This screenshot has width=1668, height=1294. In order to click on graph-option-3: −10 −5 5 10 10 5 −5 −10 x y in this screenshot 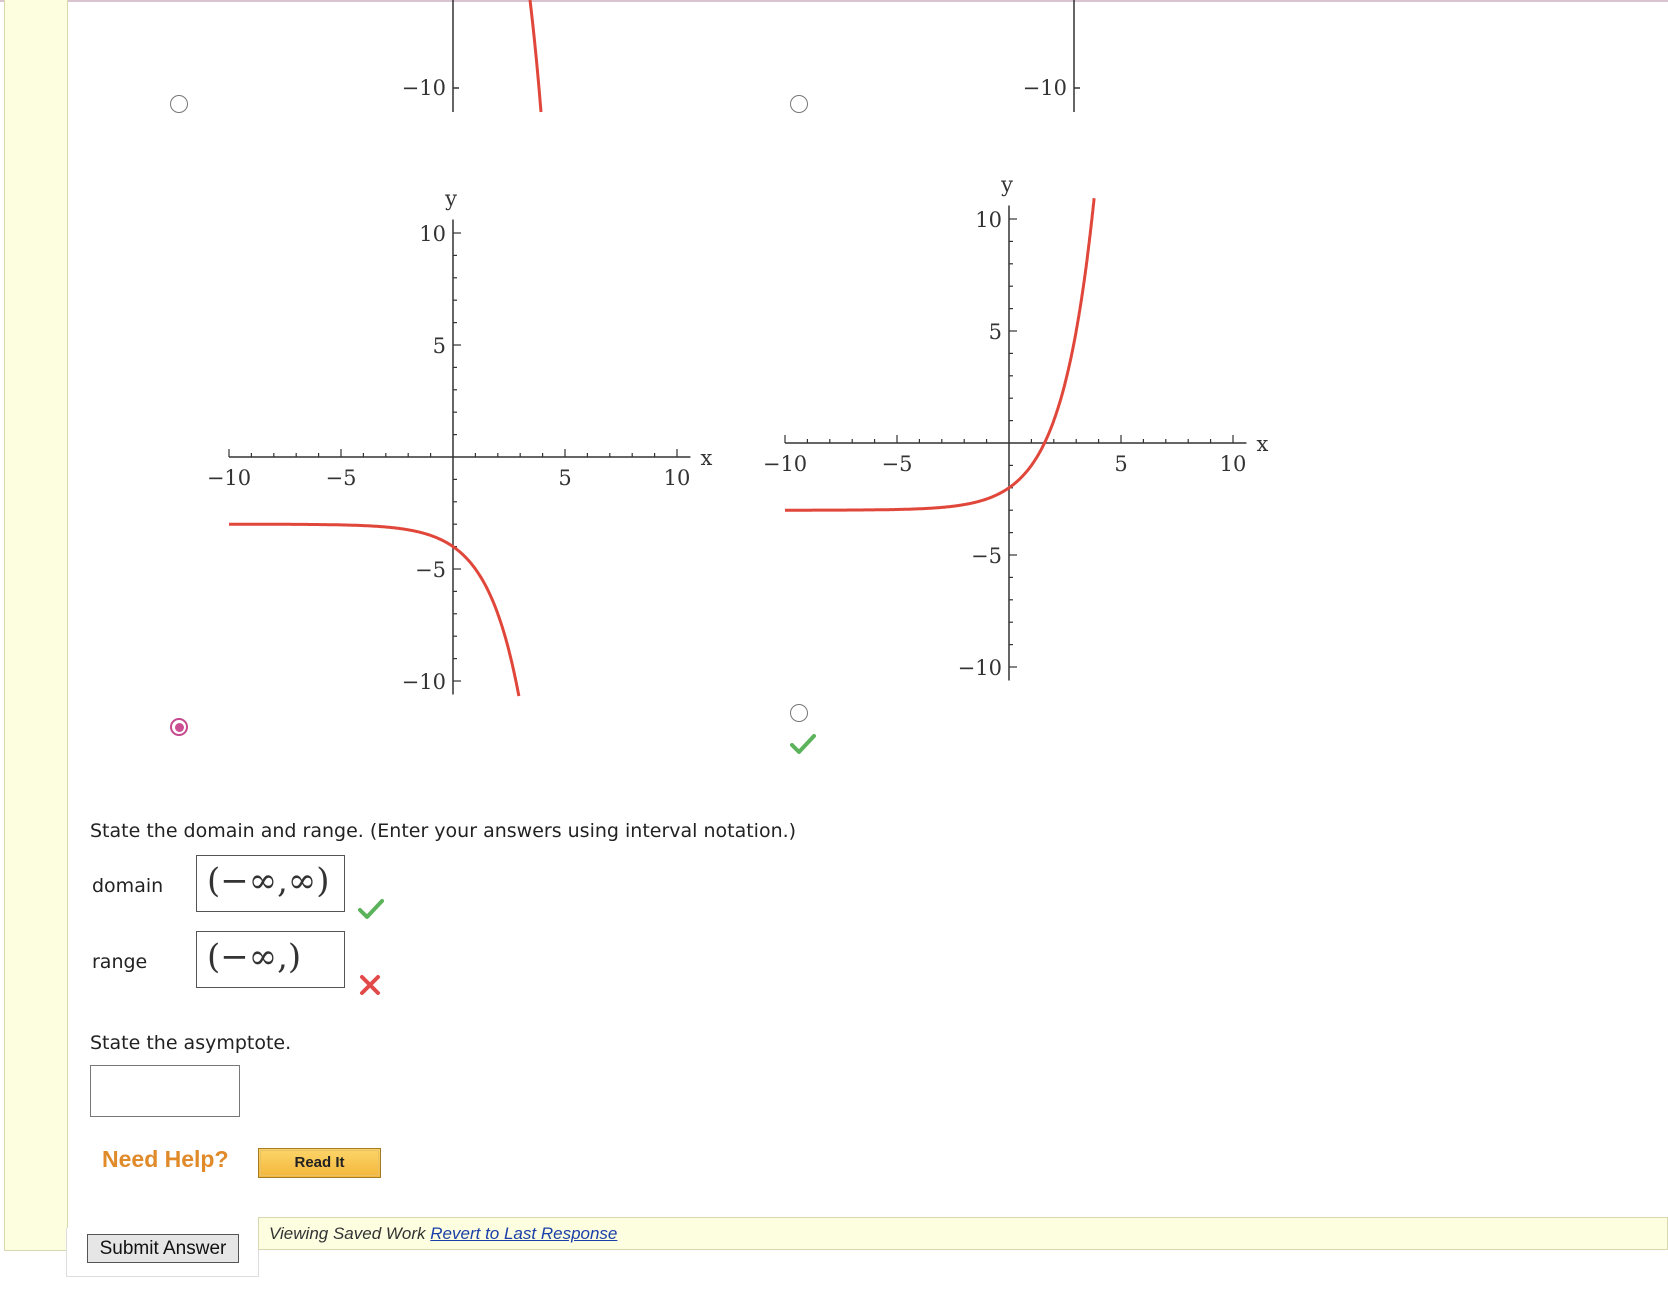, I will do `click(459, 442)`.